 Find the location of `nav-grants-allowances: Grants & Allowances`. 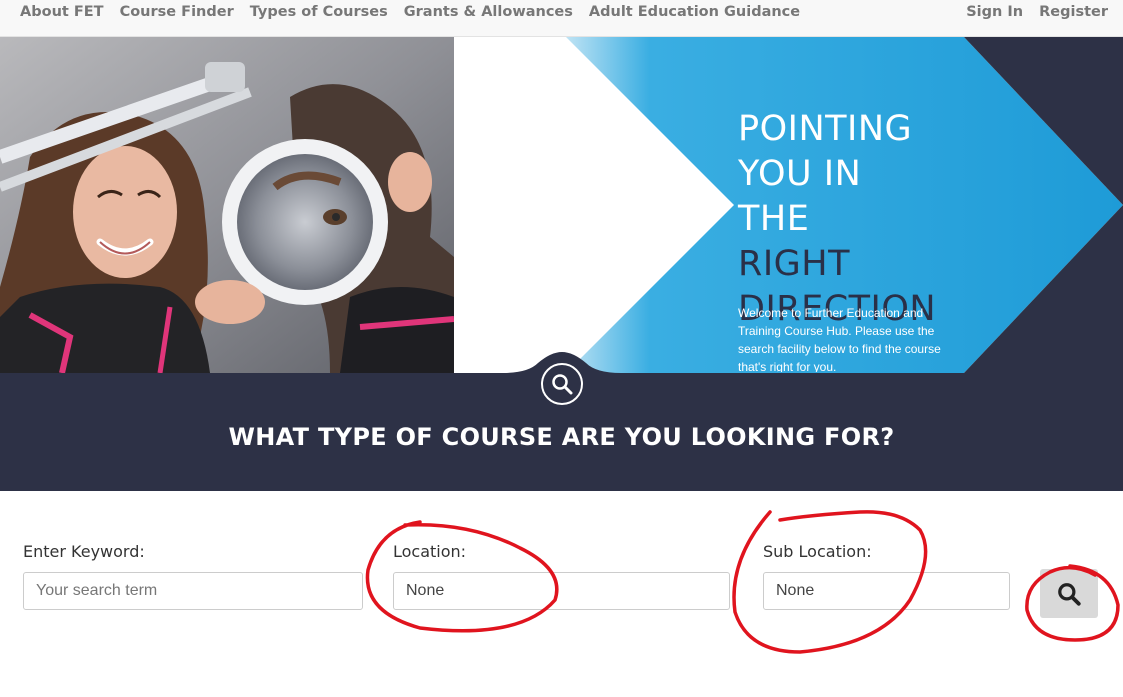

nav-grants-allowances: Grants & Allowances is located at coordinates (488, 12).